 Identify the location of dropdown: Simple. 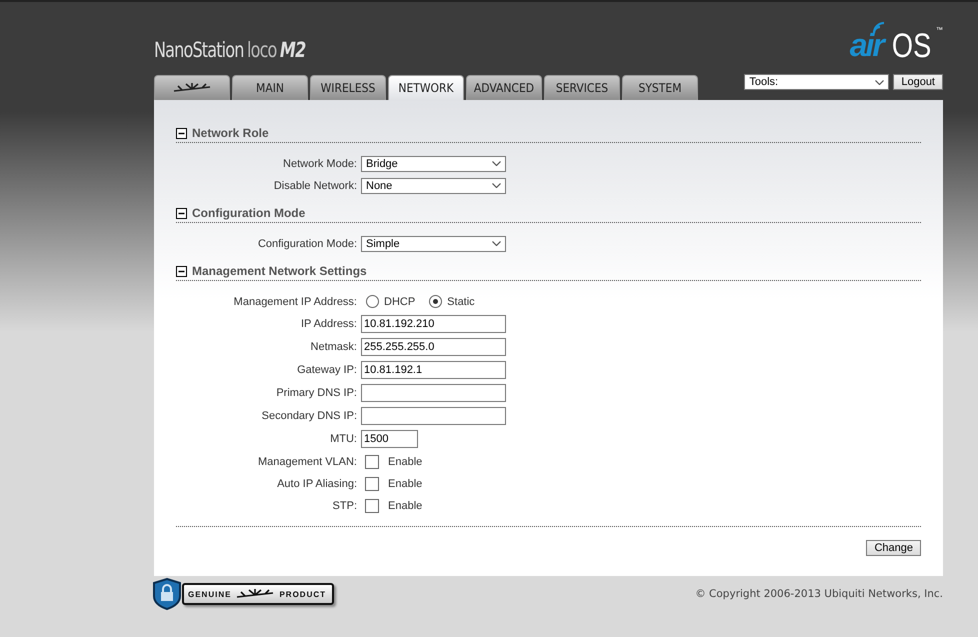
(433, 244).